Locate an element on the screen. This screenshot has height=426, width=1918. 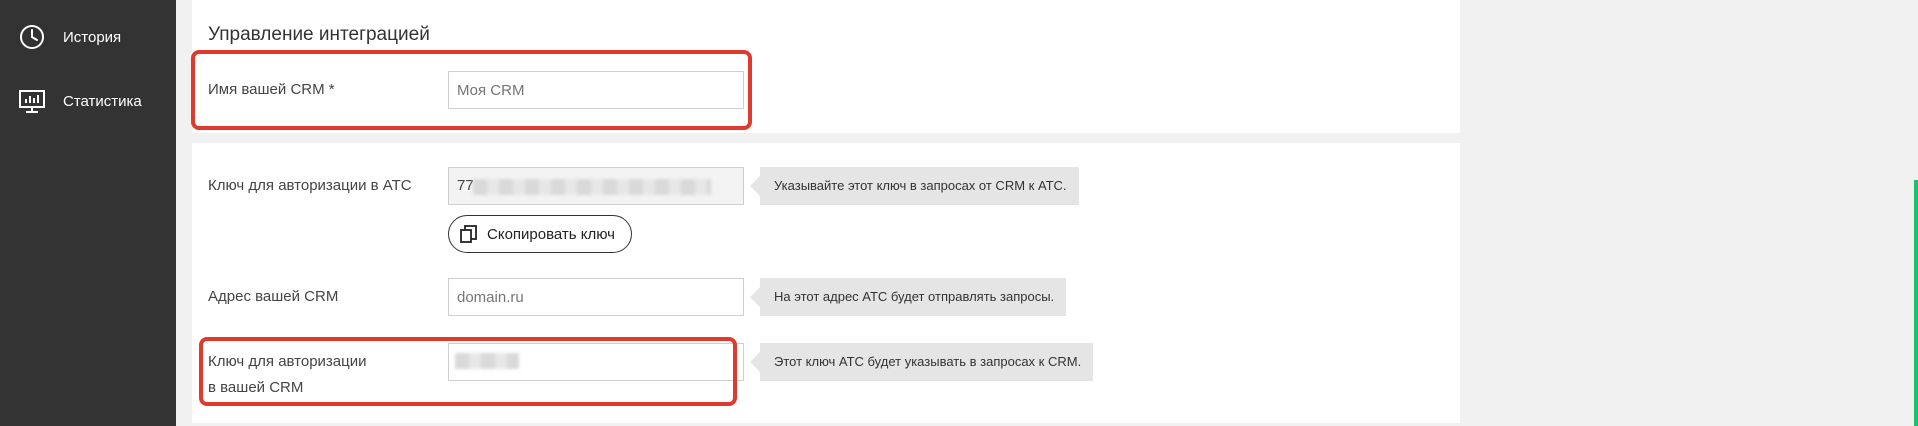
crm-address-label: Адрес вашей CRM is located at coordinates (273, 296).